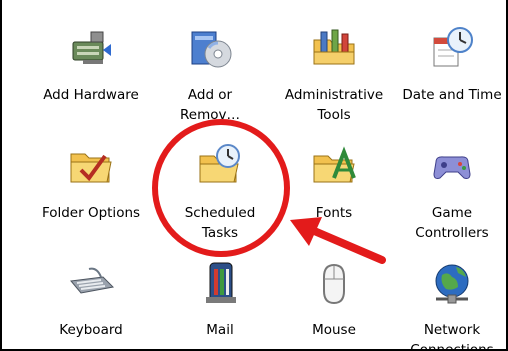 The image size is (508, 351). Describe the element at coordinates (334, 213) in the screenshot. I see `item-label: Fonts` at that location.